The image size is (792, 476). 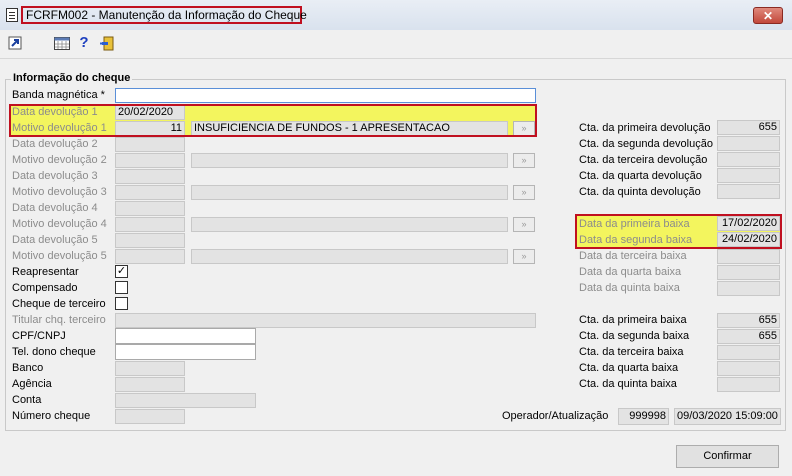 I want to click on cta-baixa-3-field, so click(x=748, y=352).